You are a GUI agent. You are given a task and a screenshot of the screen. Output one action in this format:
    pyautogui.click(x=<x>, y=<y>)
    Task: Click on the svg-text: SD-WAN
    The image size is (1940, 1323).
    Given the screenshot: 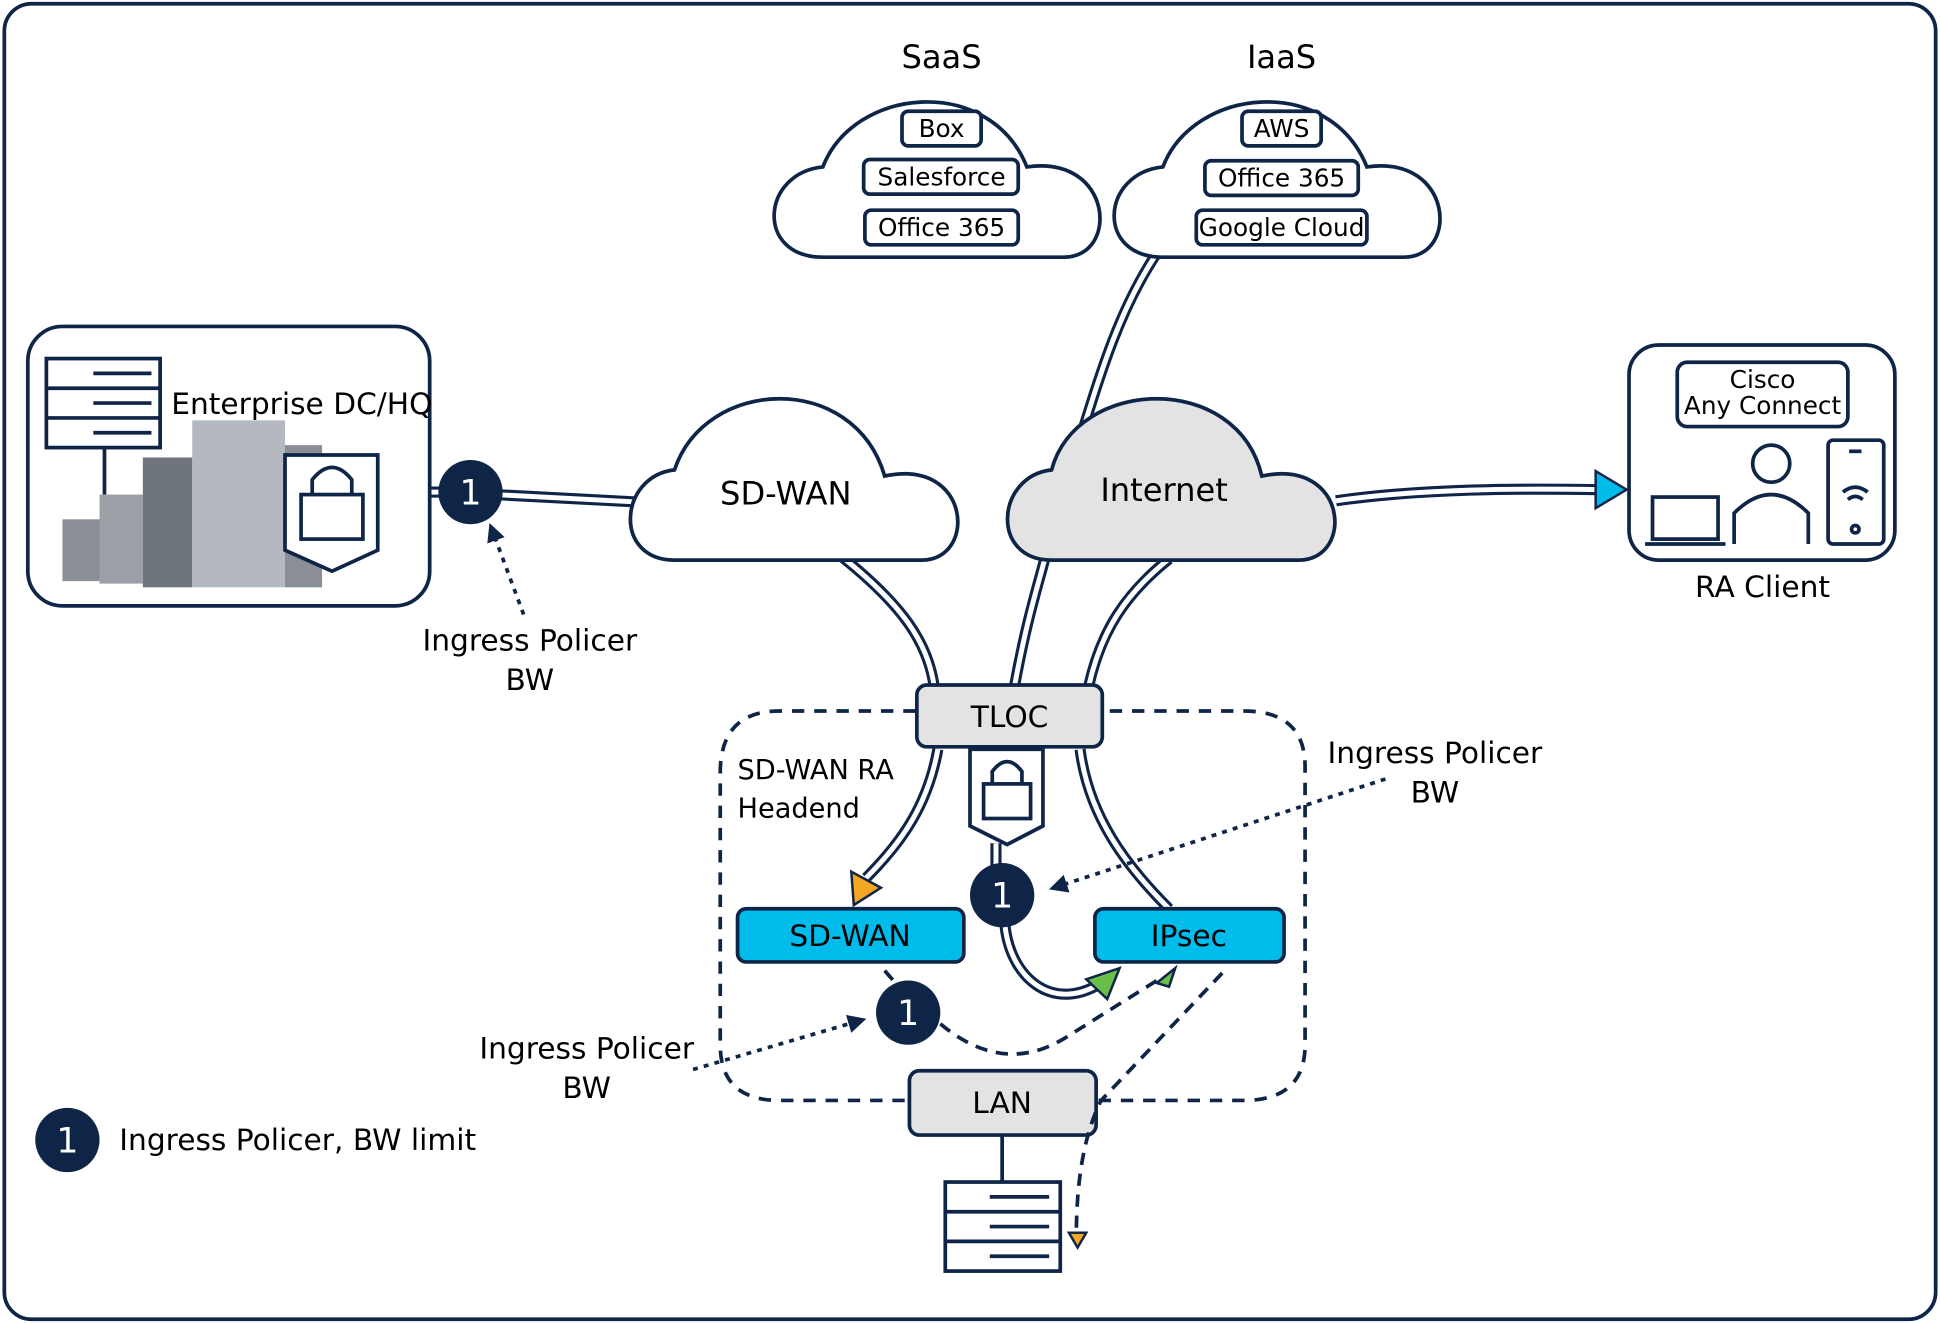 What is the action you would take?
    pyautogui.click(x=849, y=935)
    